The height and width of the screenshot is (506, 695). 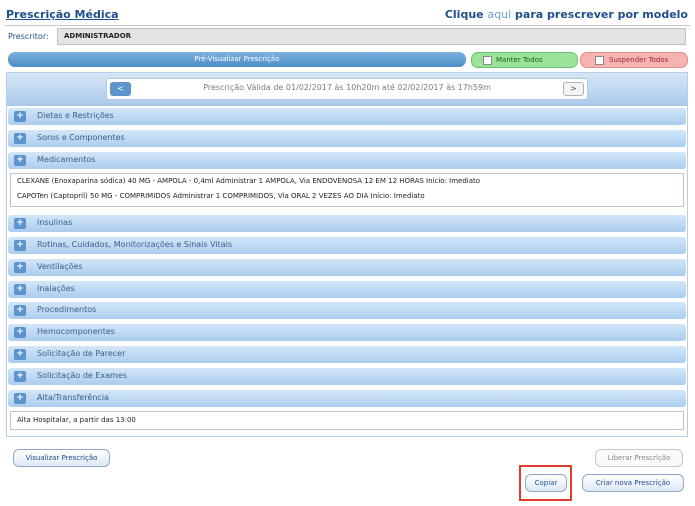 I want to click on section-soros: + Soros e Componentes, so click(x=347, y=138).